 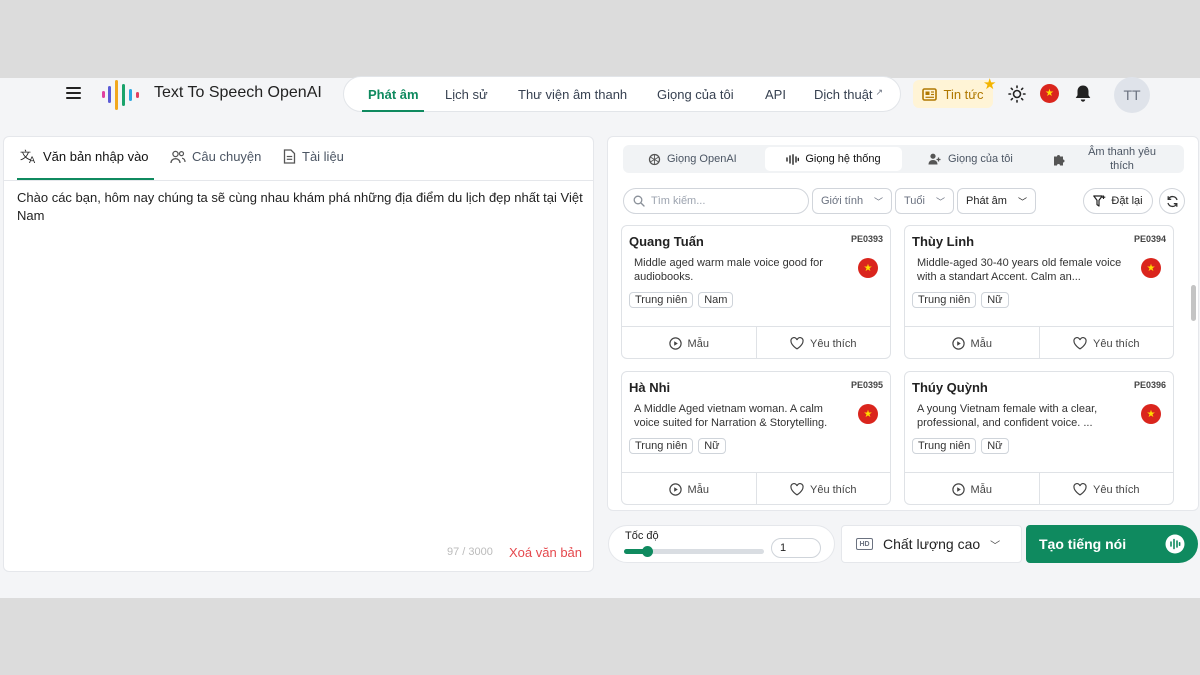 I want to click on voice-name: Quang Tuấn, so click(x=666, y=241).